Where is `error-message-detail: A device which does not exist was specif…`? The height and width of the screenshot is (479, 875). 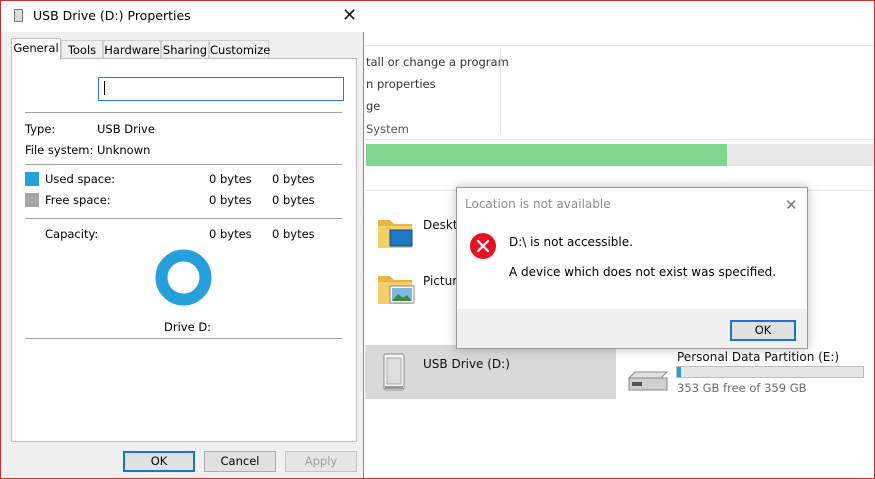 error-message-detail: A device which does not exist was specif… is located at coordinates (643, 272).